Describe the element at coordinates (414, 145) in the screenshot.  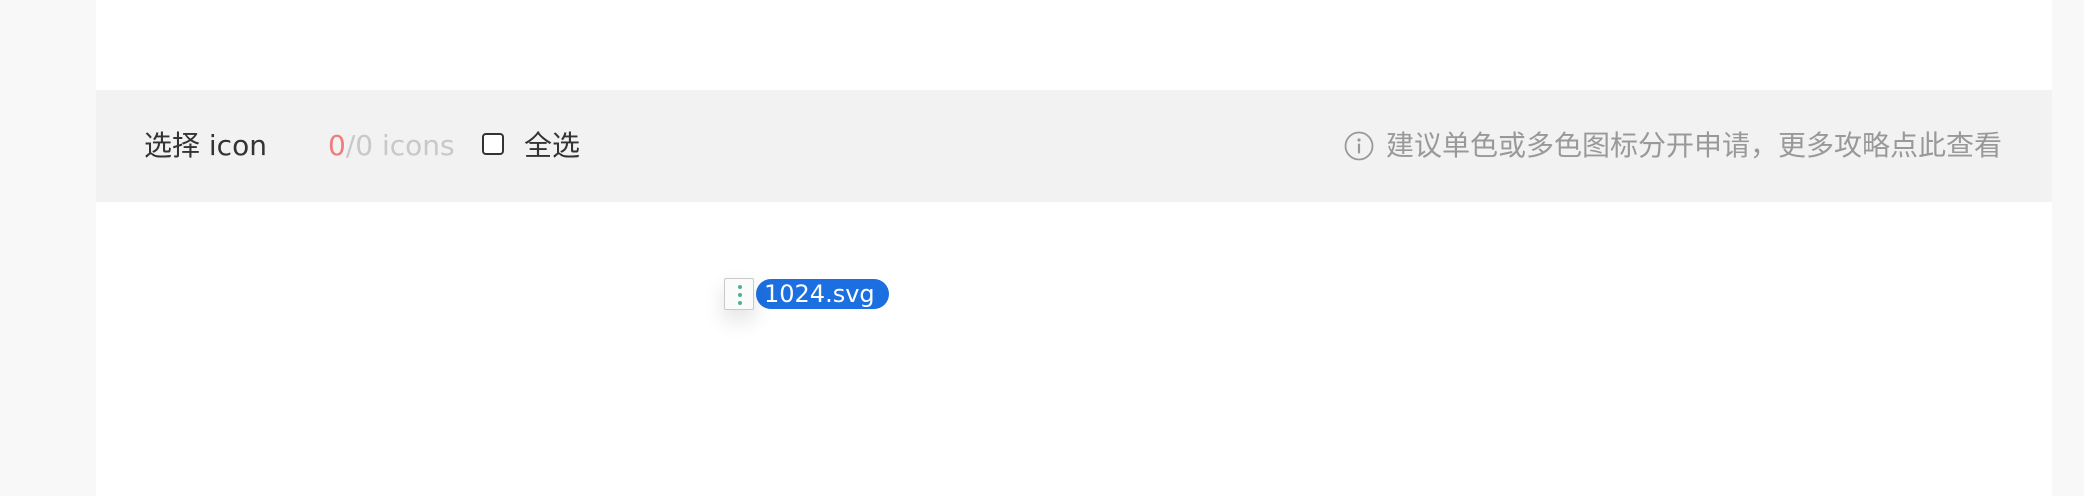
I see `count-unit: icons` at that location.